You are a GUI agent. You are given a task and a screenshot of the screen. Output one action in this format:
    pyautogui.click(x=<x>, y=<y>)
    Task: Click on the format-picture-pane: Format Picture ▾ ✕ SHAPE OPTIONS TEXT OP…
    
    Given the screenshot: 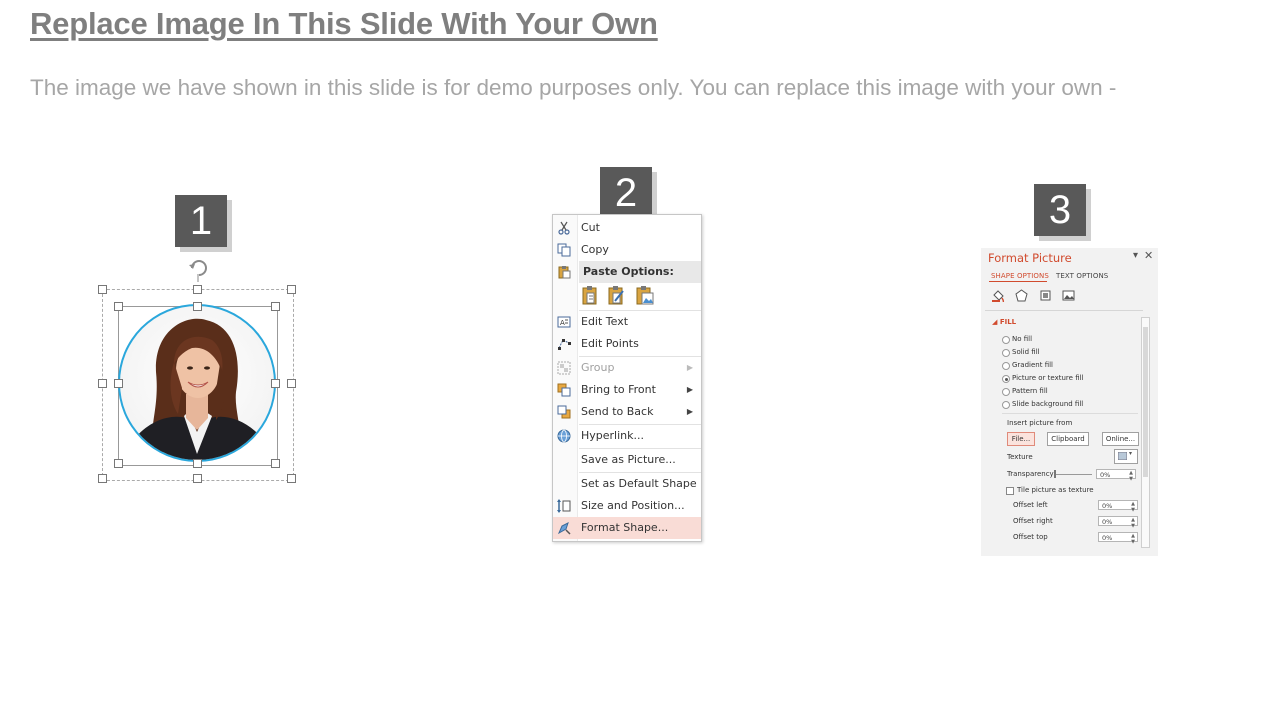 What is the action you would take?
    pyautogui.click(x=1069, y=402)
    